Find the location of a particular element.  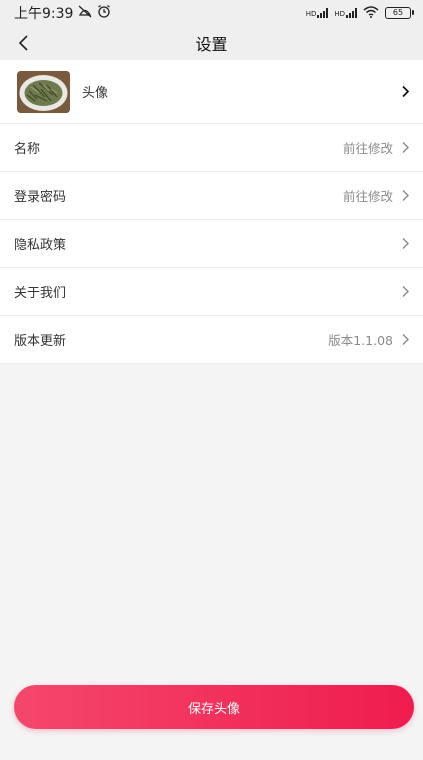

password-value: 前往修改 is located at coordinates (367, 196).